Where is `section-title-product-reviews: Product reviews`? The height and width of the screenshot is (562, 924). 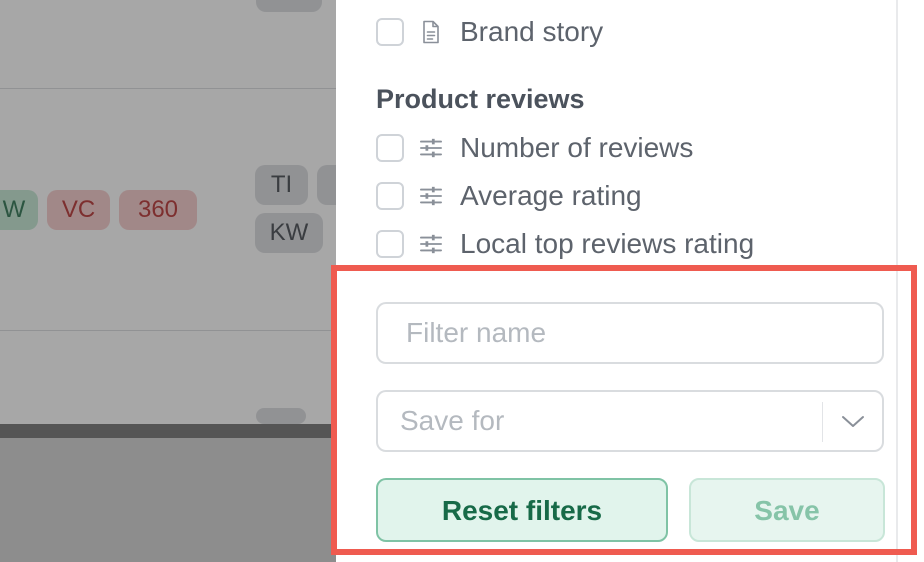 section-title-product-reviews: Product reviews is located at coordinates (480, 99).